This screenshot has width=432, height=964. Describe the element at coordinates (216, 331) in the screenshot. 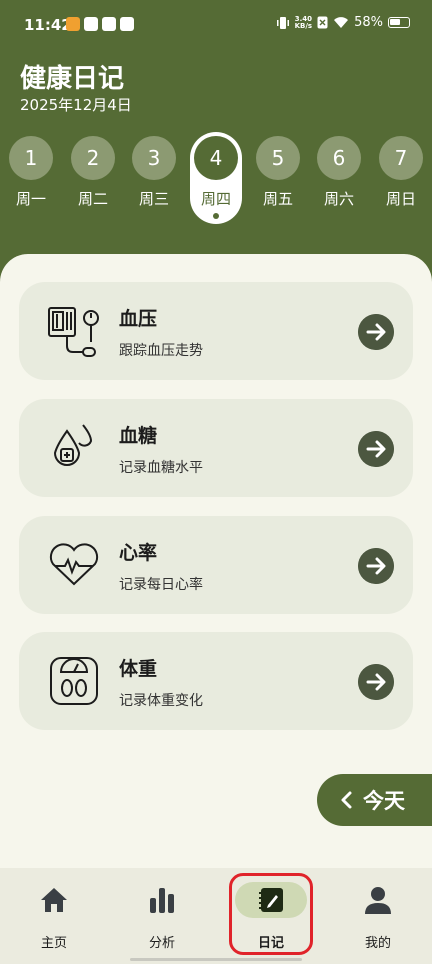

I see `blood-pressure-card: 血压 跟踪血压走势` at that location.